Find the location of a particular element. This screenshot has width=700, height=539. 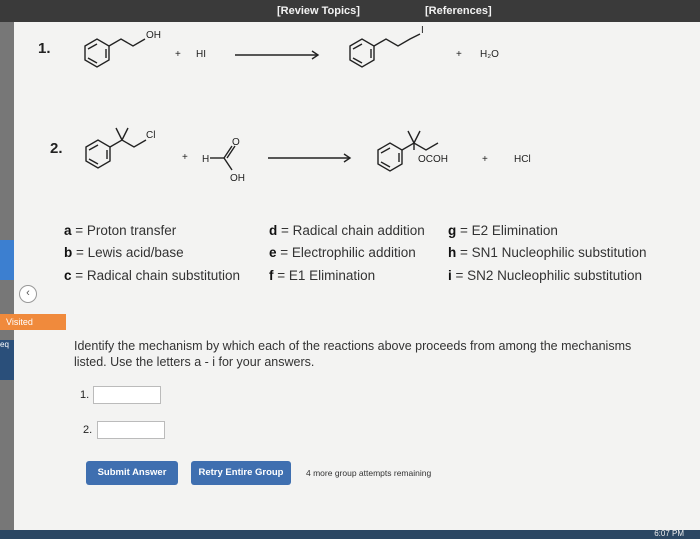

plus-1a: + is located at coordinates (178, 54).